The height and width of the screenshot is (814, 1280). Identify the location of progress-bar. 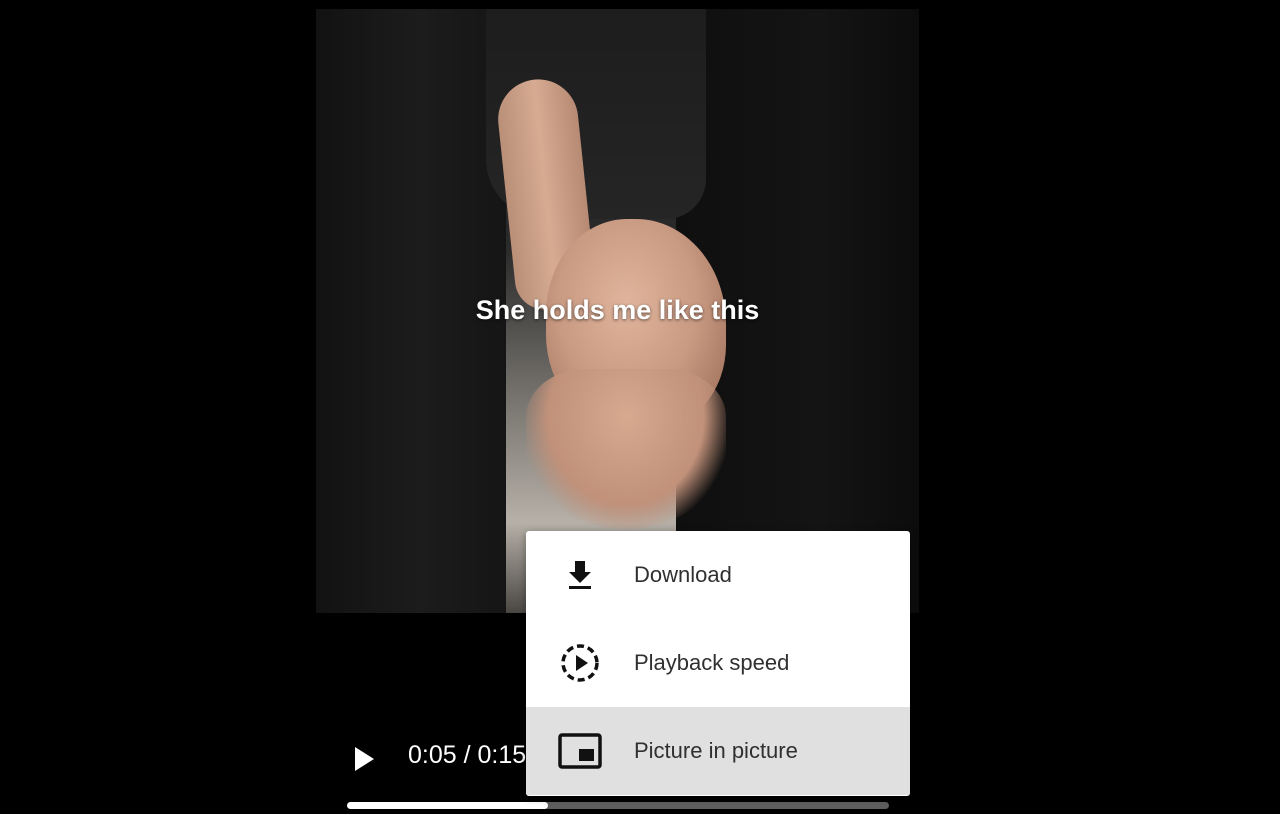
(618, 805).